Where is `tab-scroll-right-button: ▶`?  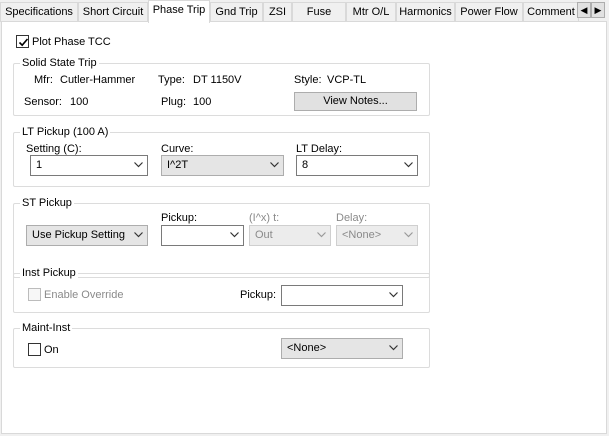
tab-scroll-right-button: ▶ is located at coordinates (598, 10).